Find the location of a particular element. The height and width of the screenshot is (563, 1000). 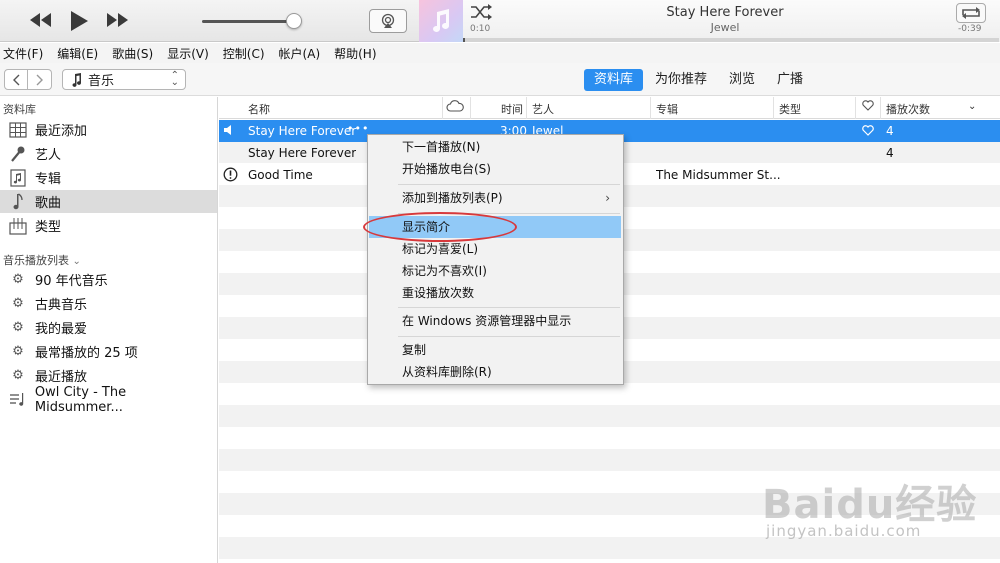

media-type-select: 音乐 ⌃ ⌄ is located at coordinates (124, 79).